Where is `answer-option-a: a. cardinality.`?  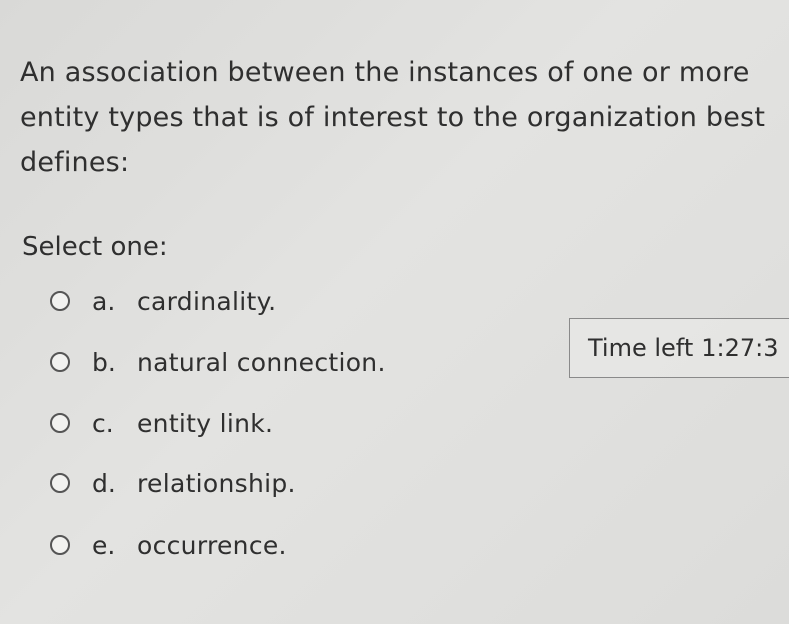
answer-option-a: a. cardinality. is located at coordinates (163, 301).